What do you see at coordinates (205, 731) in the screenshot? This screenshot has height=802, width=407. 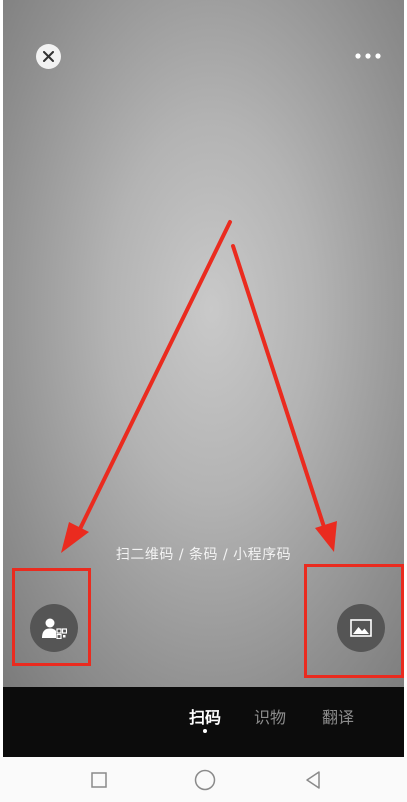 I see `active-tab-indicator` at bounding box center [205, 731].